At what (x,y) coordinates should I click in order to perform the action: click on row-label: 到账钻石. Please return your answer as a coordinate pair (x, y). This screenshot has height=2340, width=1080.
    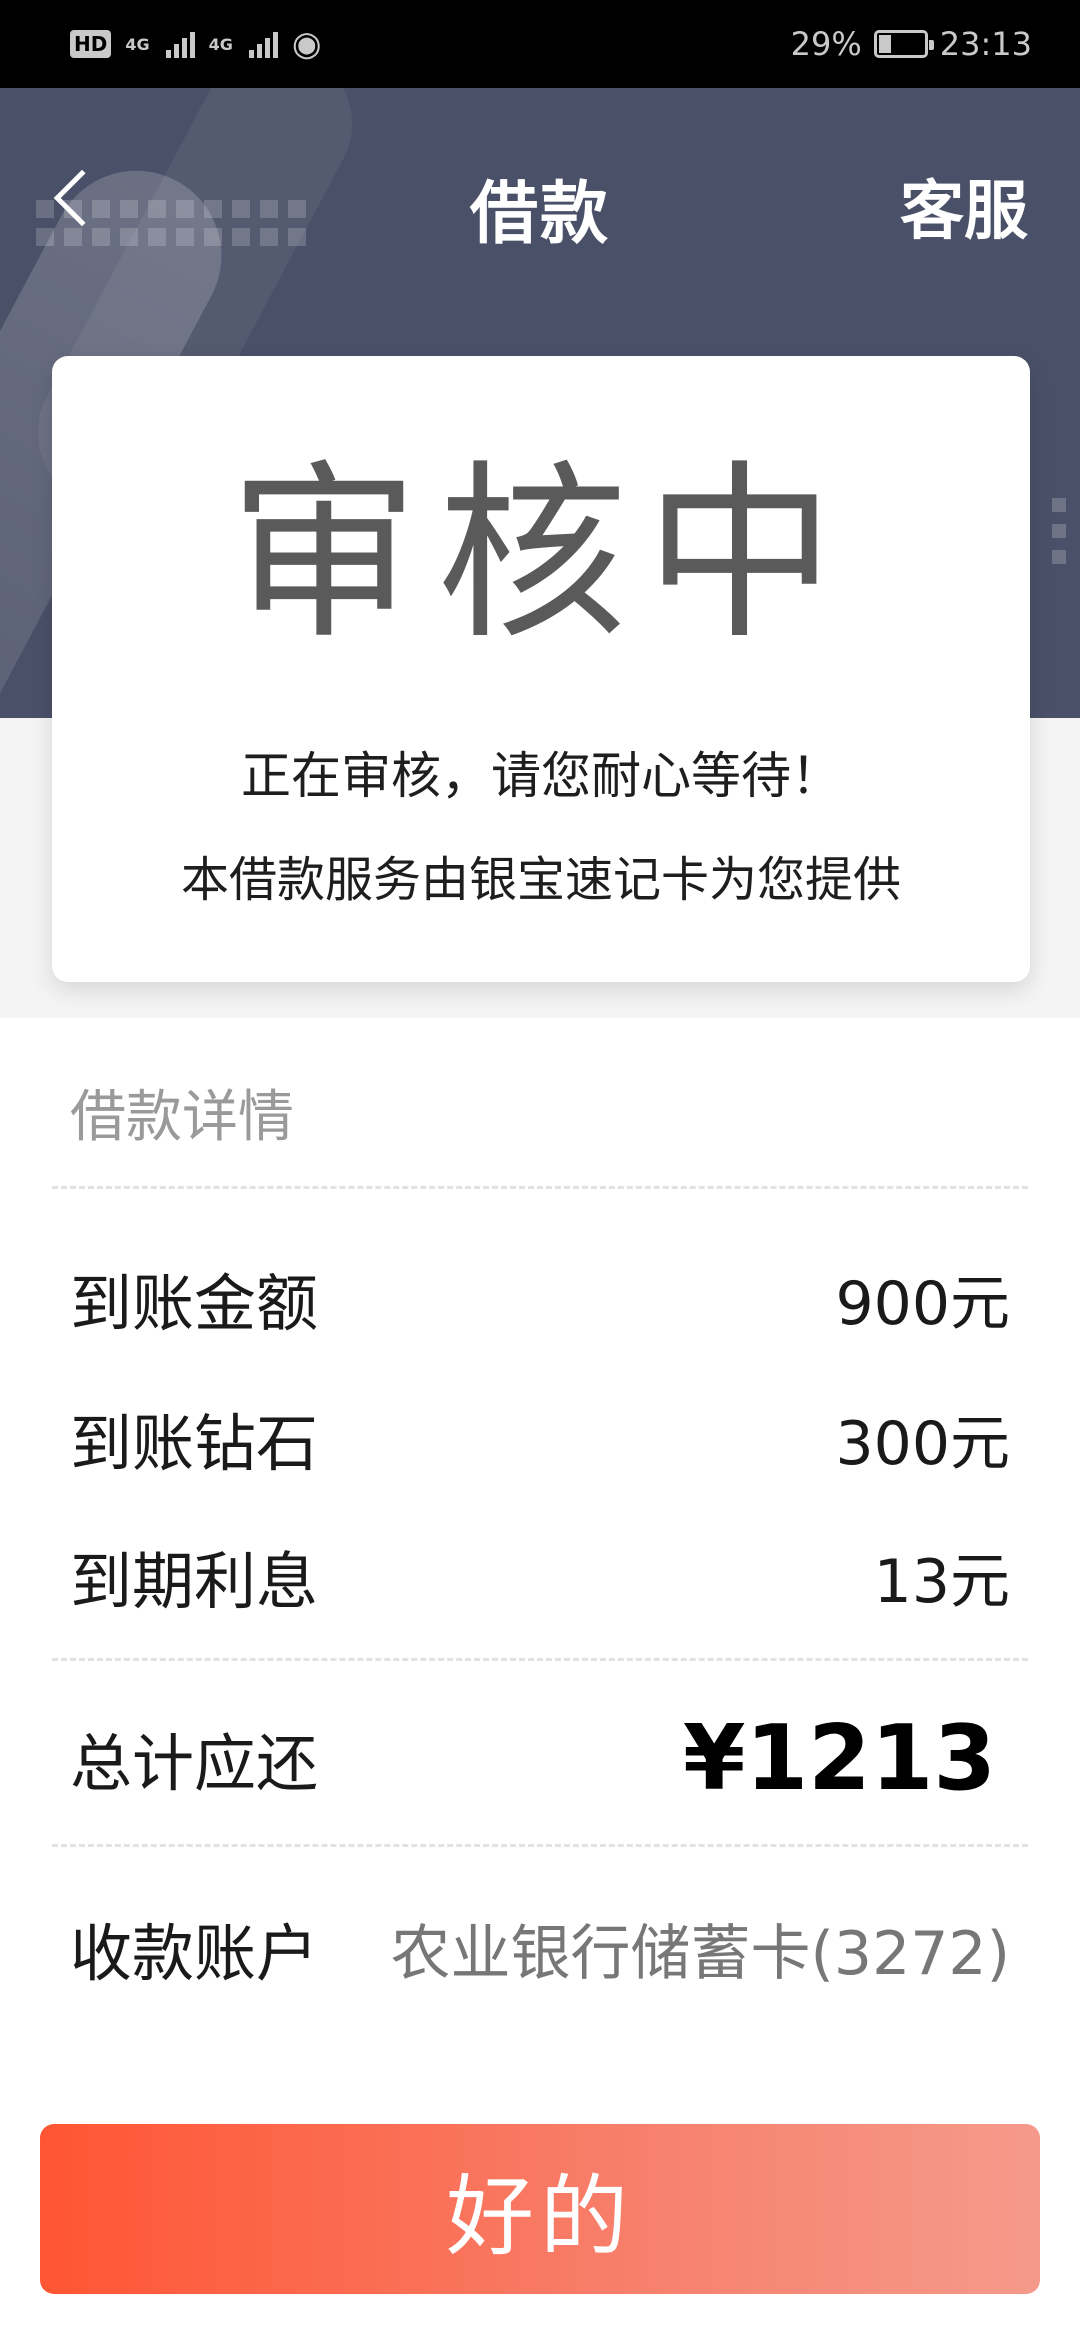
    Looking at the image, I should click on (194, 1443).